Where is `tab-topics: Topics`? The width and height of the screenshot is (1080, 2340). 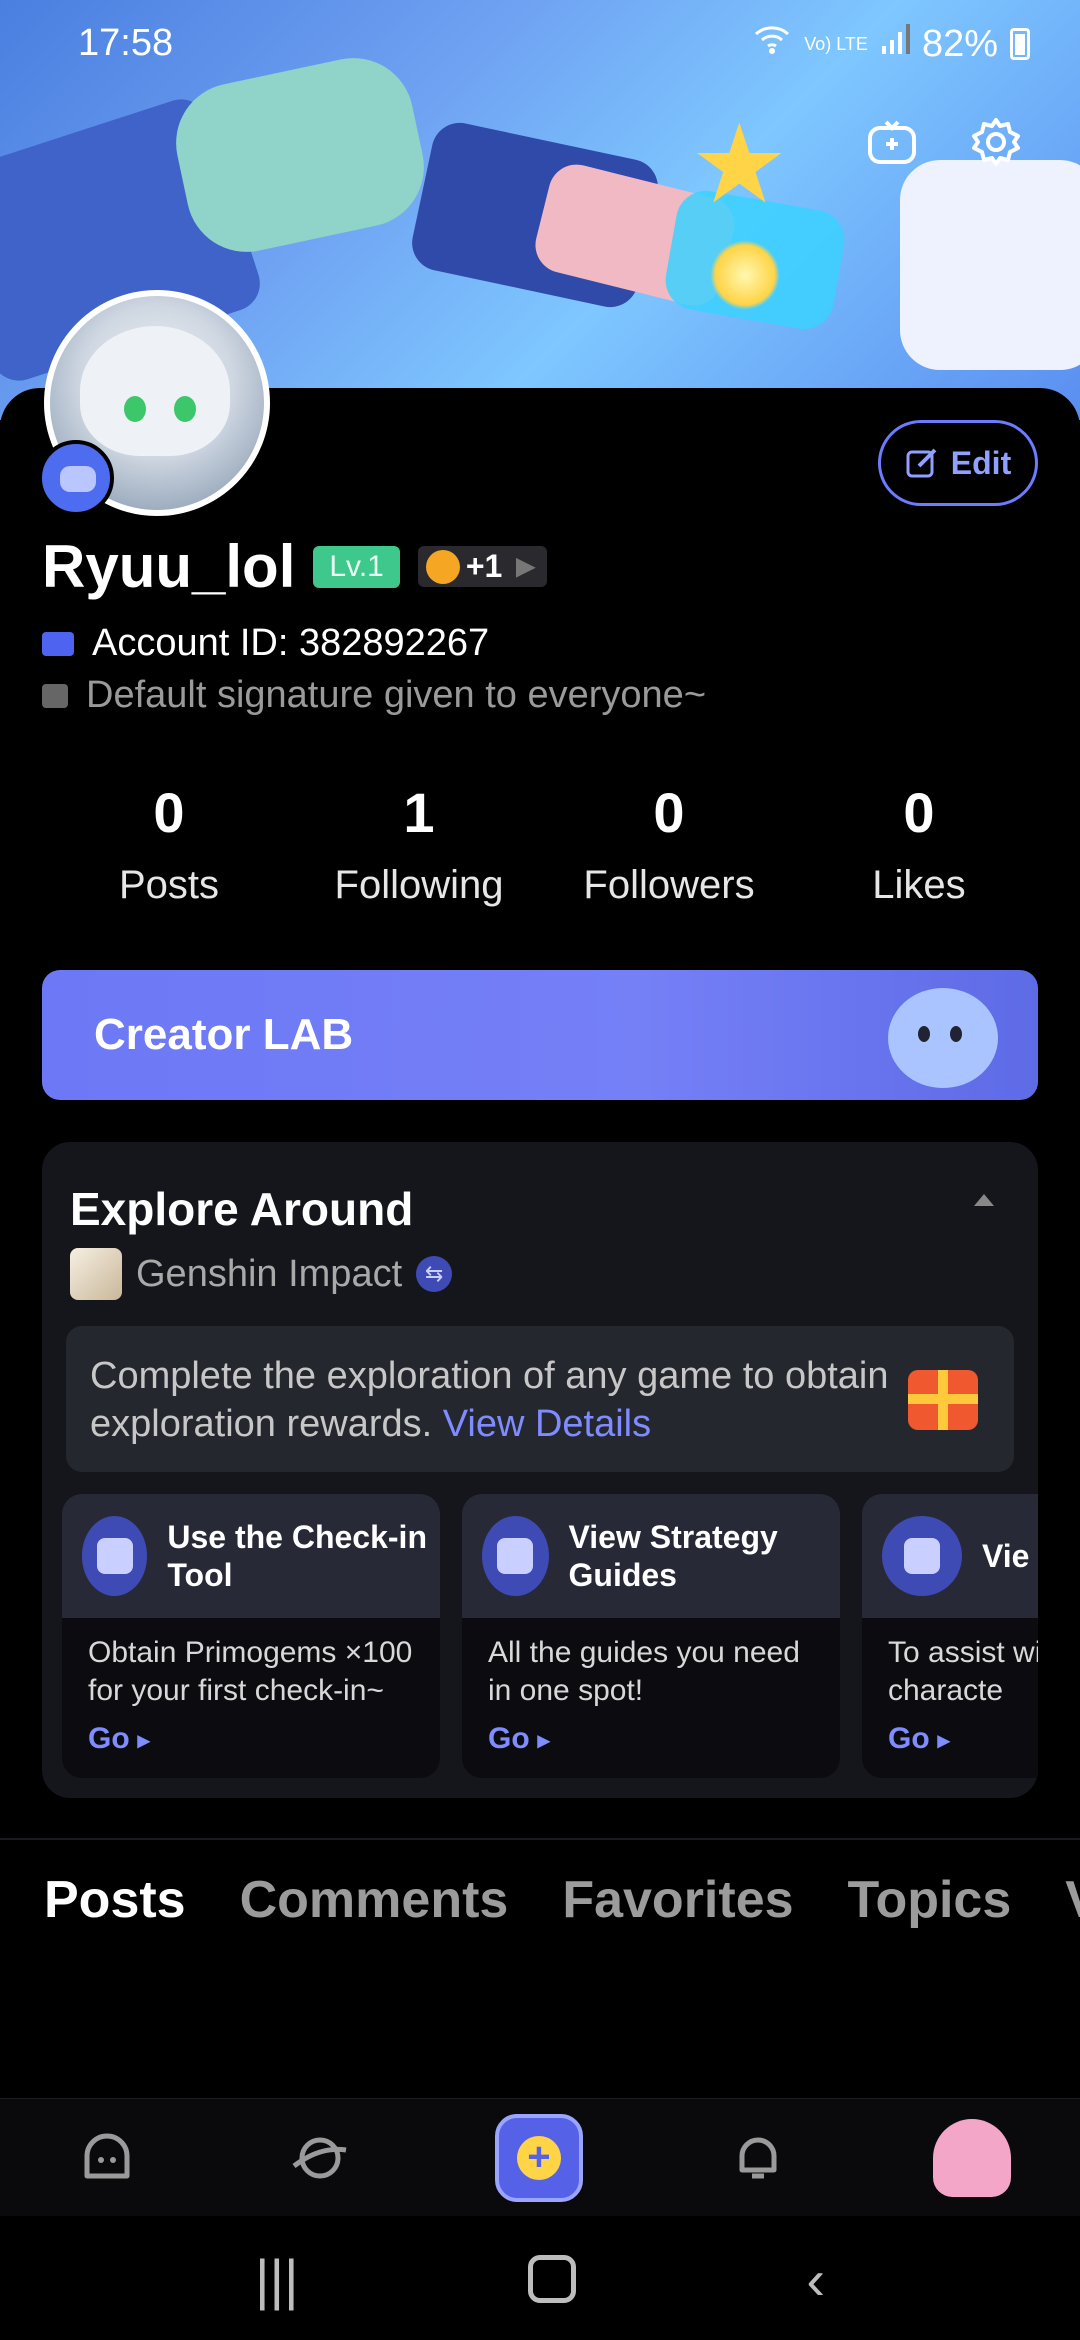
tab-topics: Topics is located at coordinates (930, 1895).